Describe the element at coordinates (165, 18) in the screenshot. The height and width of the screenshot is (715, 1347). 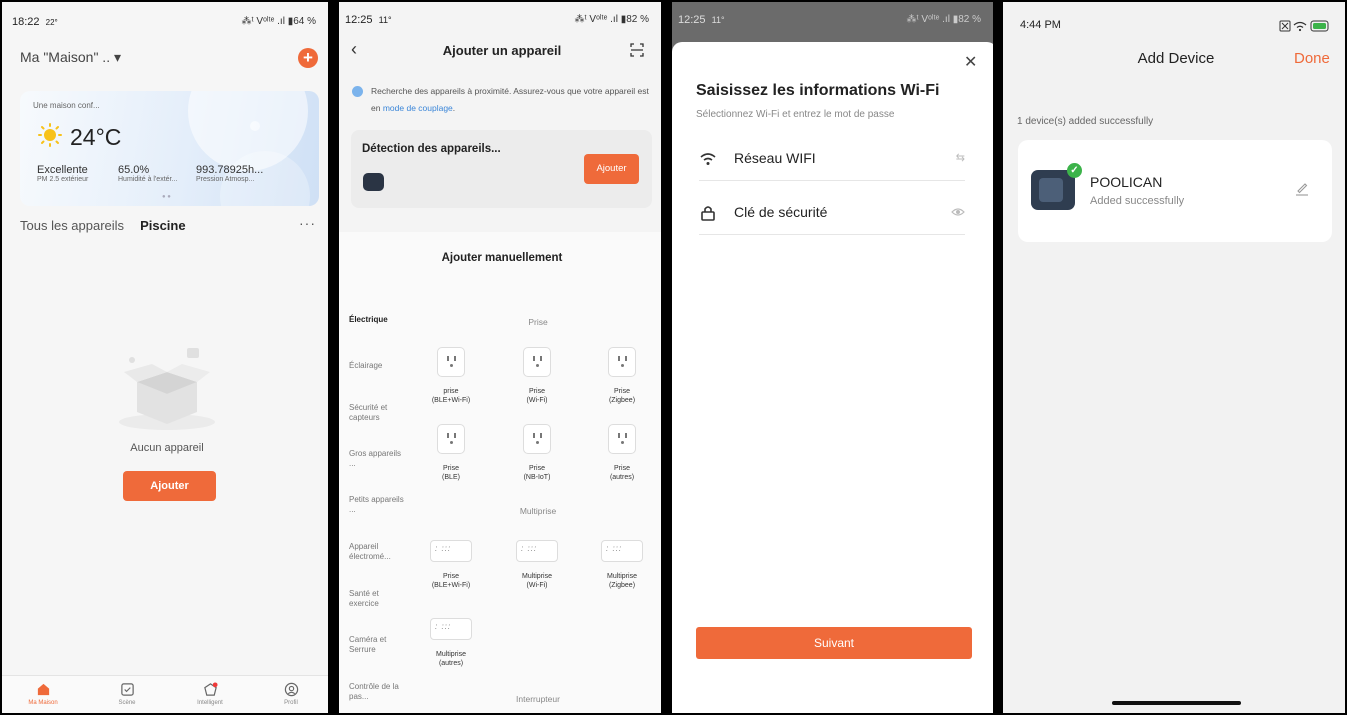
I see `status-bar: 18:22 22° ⁂ᵗ Vᵒˡᵗᵉ .ıl ▮64 %` at that location.